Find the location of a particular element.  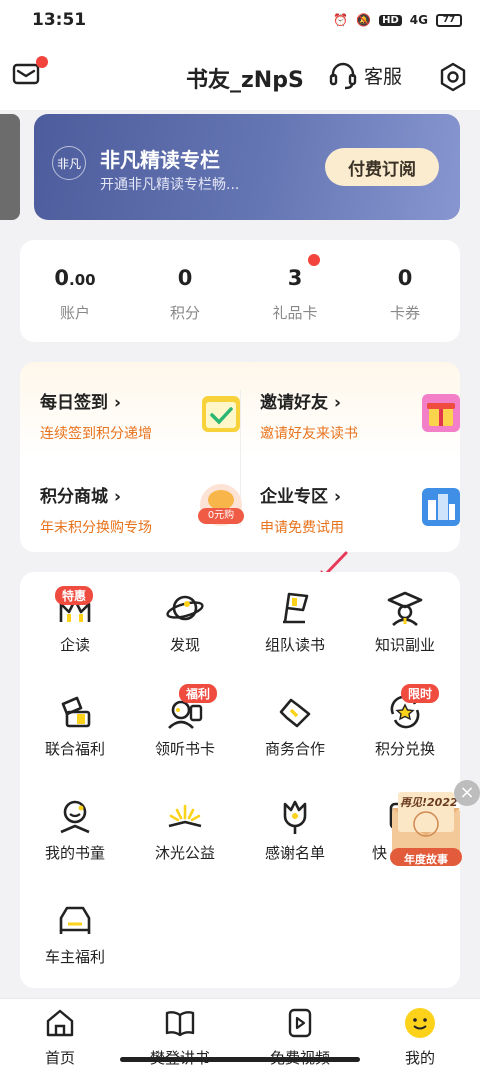

premium-column-banner: 非凡 非凡精读专栏 开通非凡精读专栏畅... 付费订阅 is located at coordinates (247, 167).